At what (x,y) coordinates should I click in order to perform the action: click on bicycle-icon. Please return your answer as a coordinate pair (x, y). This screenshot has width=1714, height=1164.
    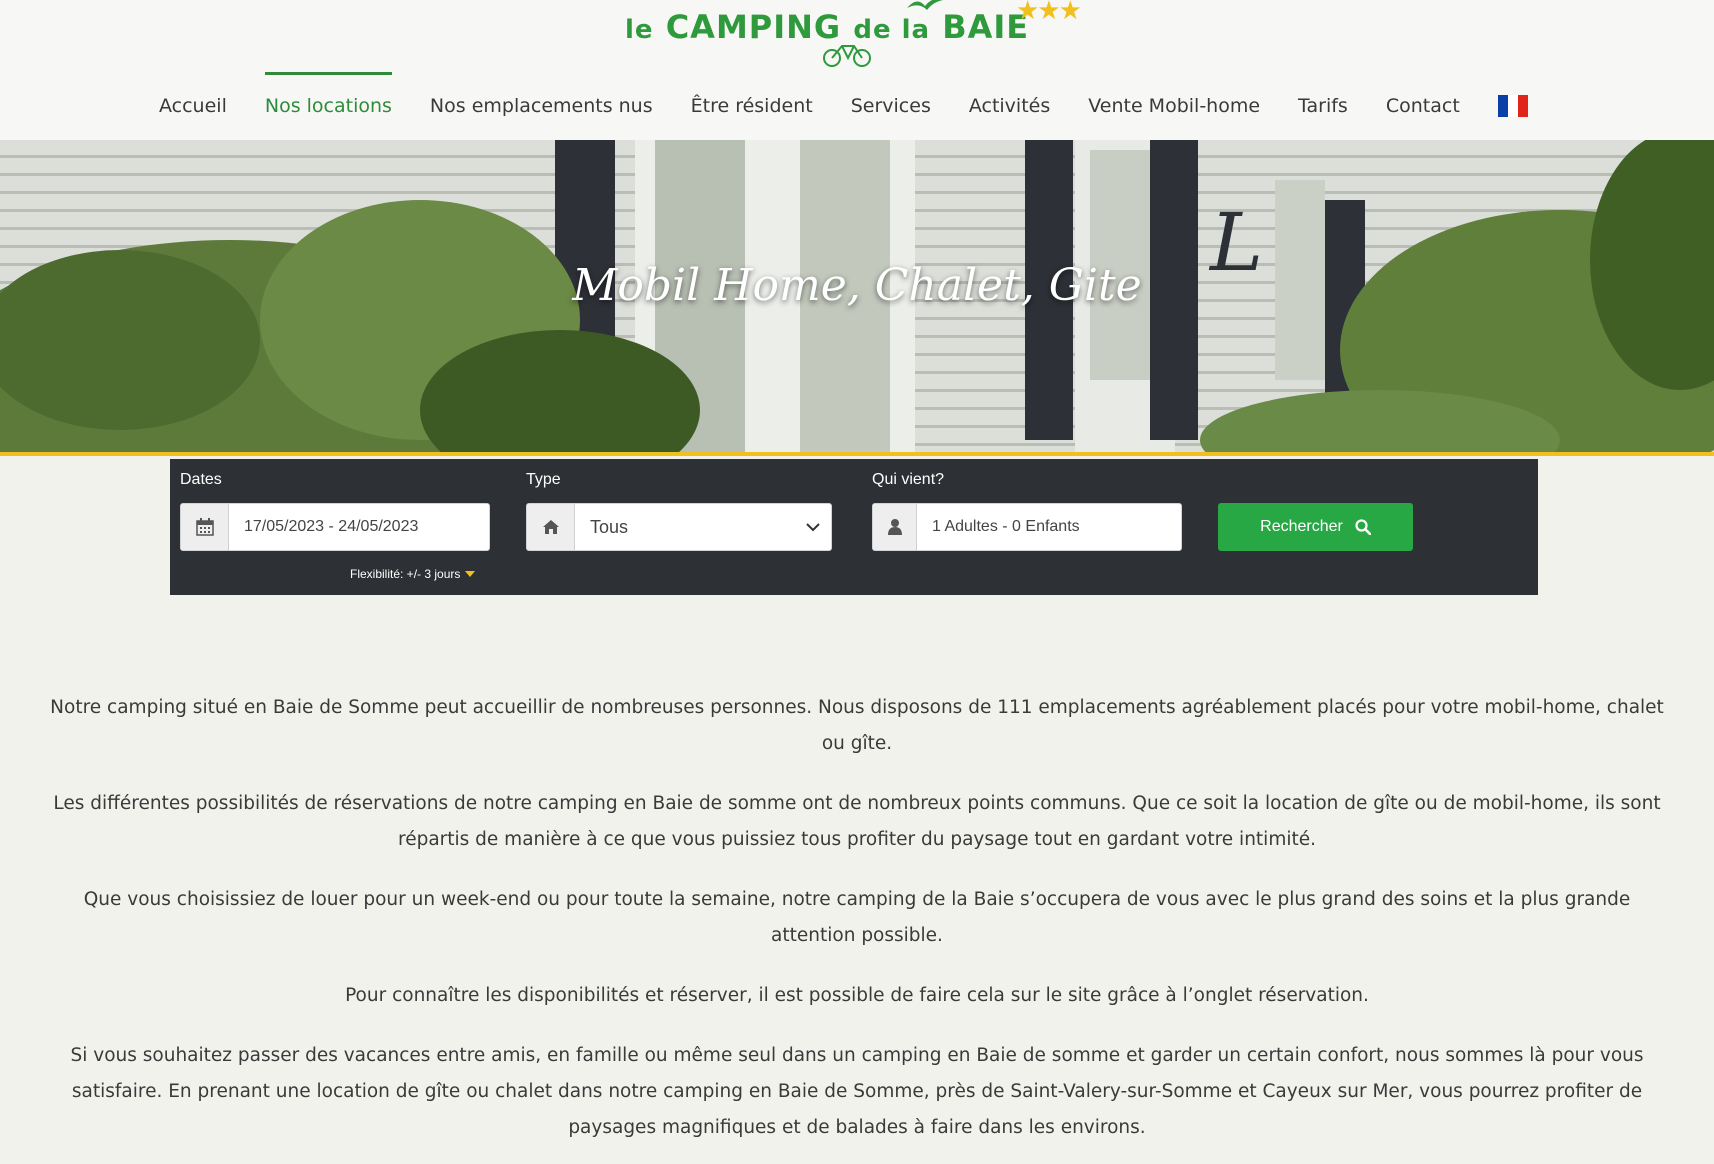
    Looking at the image, I should click on (847, 56).